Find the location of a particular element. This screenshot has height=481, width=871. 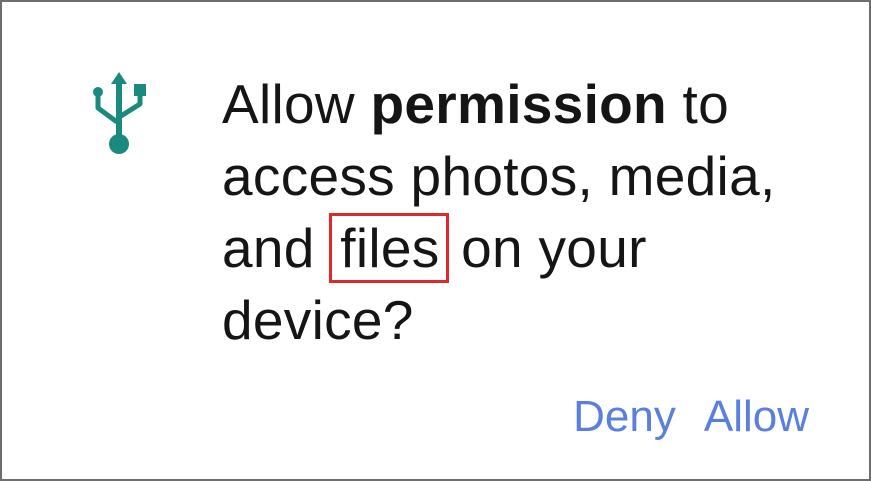

deny-button: Deny is located at coordinates (624, 417).